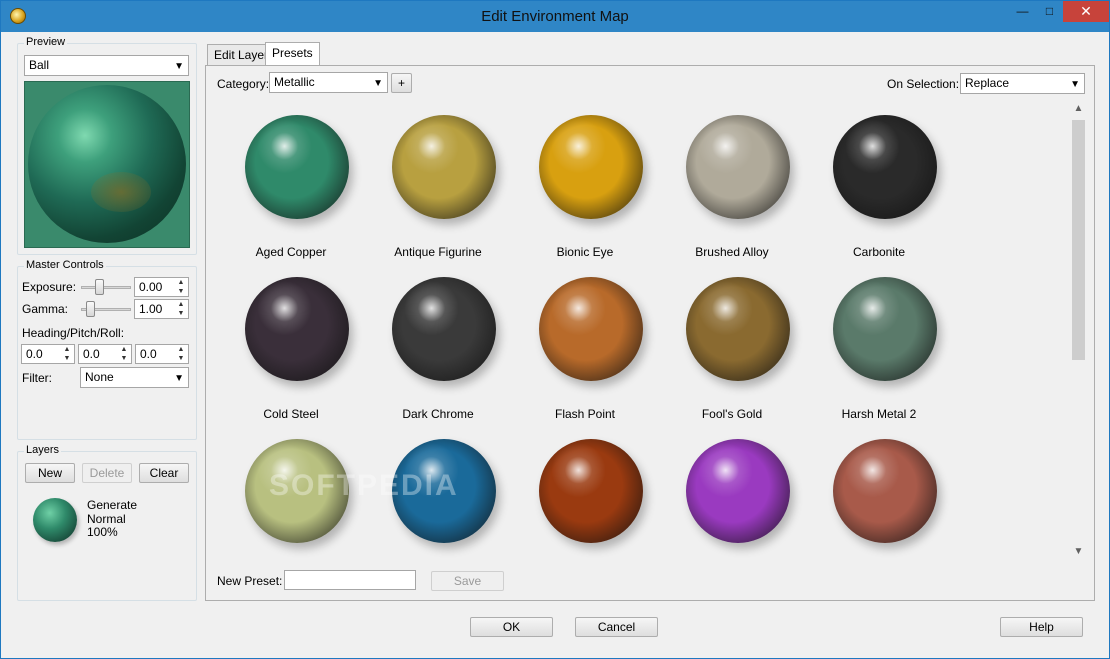 Image resolution: width=1110 pixels, height=659 pixels. What do you see at coordinates (1078, 553) in the screenshot?
I see `scroll-down-icon: ▼` at bounding box center [1078, 553].